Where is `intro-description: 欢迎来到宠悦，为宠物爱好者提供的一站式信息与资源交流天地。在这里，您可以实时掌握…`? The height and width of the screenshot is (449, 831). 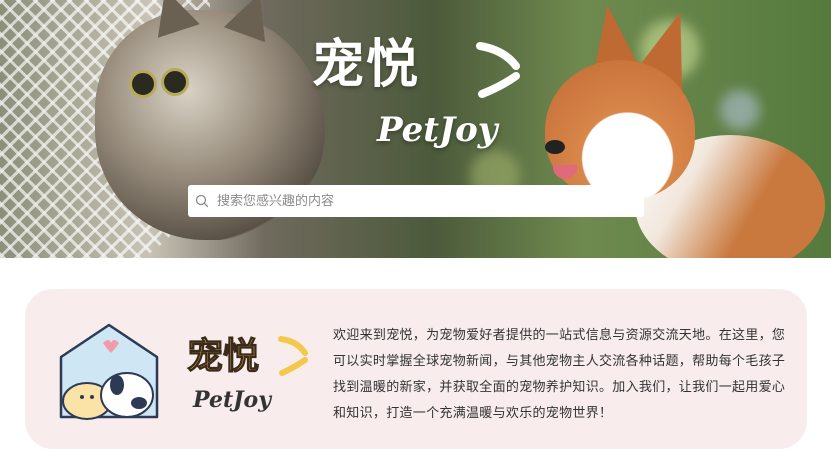 intro-description: 欢迎来到宠悦，为宠物爱好者提供的一站式信息与资源交流天地。在这里，您可以实时掌握… is located at coordinates (559, 374).